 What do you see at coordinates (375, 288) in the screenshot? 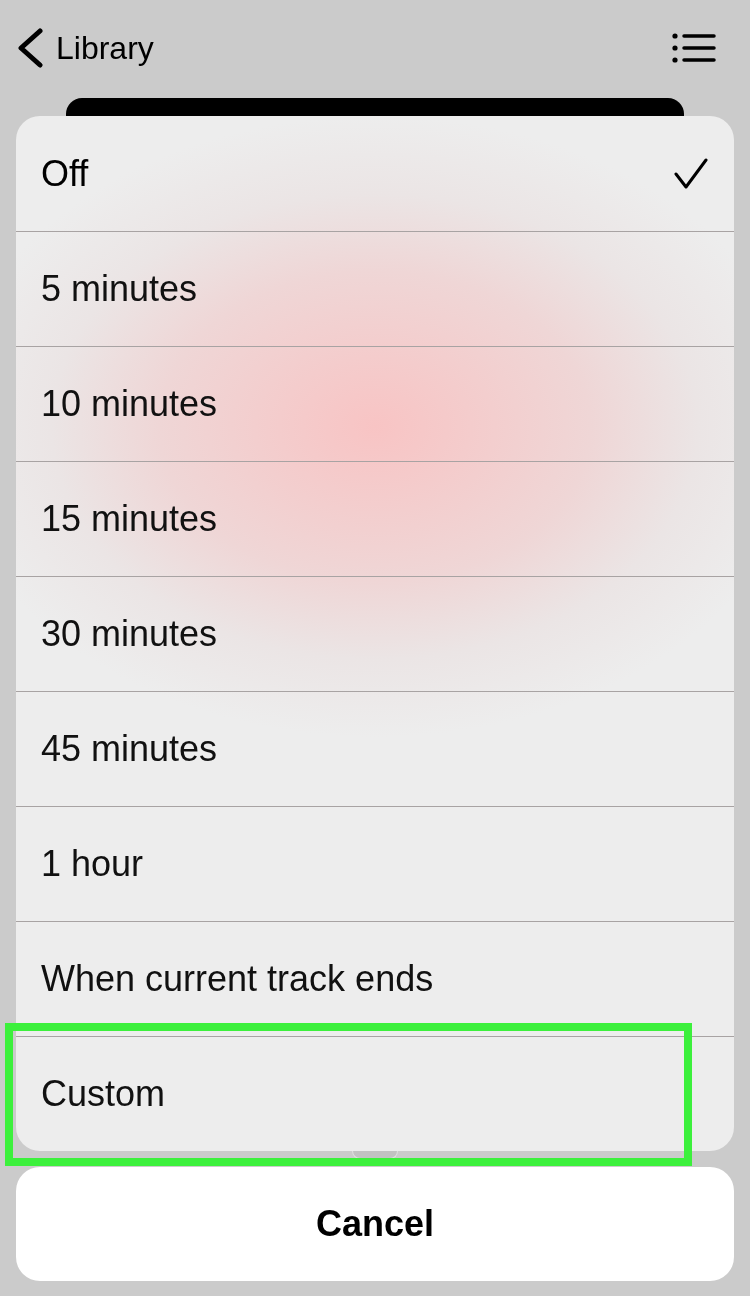
I see `timer-option: 5 minutes` at bounding box center [375, 288].